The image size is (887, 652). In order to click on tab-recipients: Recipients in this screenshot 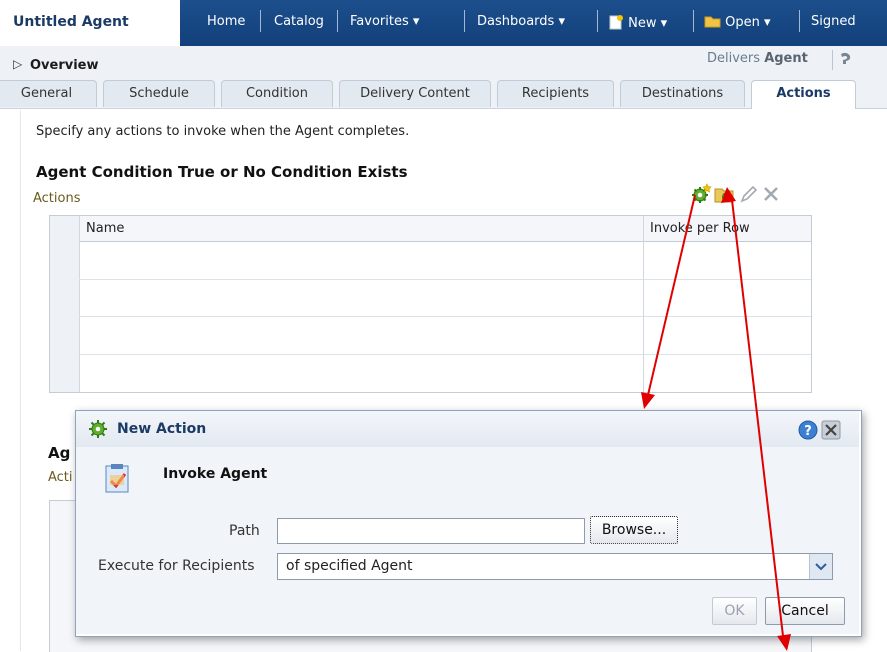, I will do `click(555, 93)`.